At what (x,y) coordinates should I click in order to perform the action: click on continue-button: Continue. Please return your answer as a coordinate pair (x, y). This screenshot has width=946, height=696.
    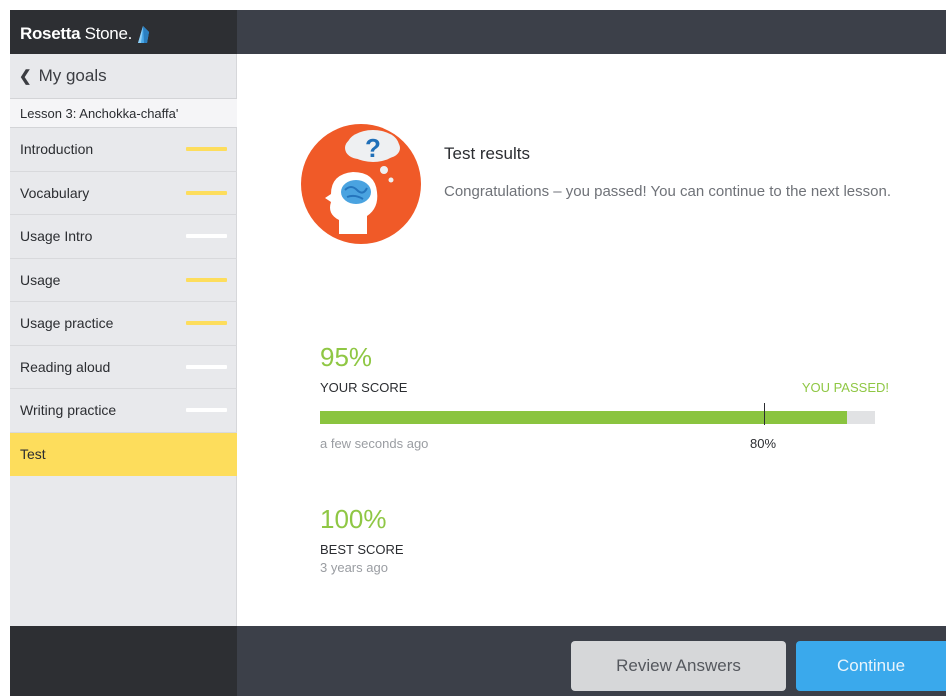
    Looking at the image, I should click on (871, 666).